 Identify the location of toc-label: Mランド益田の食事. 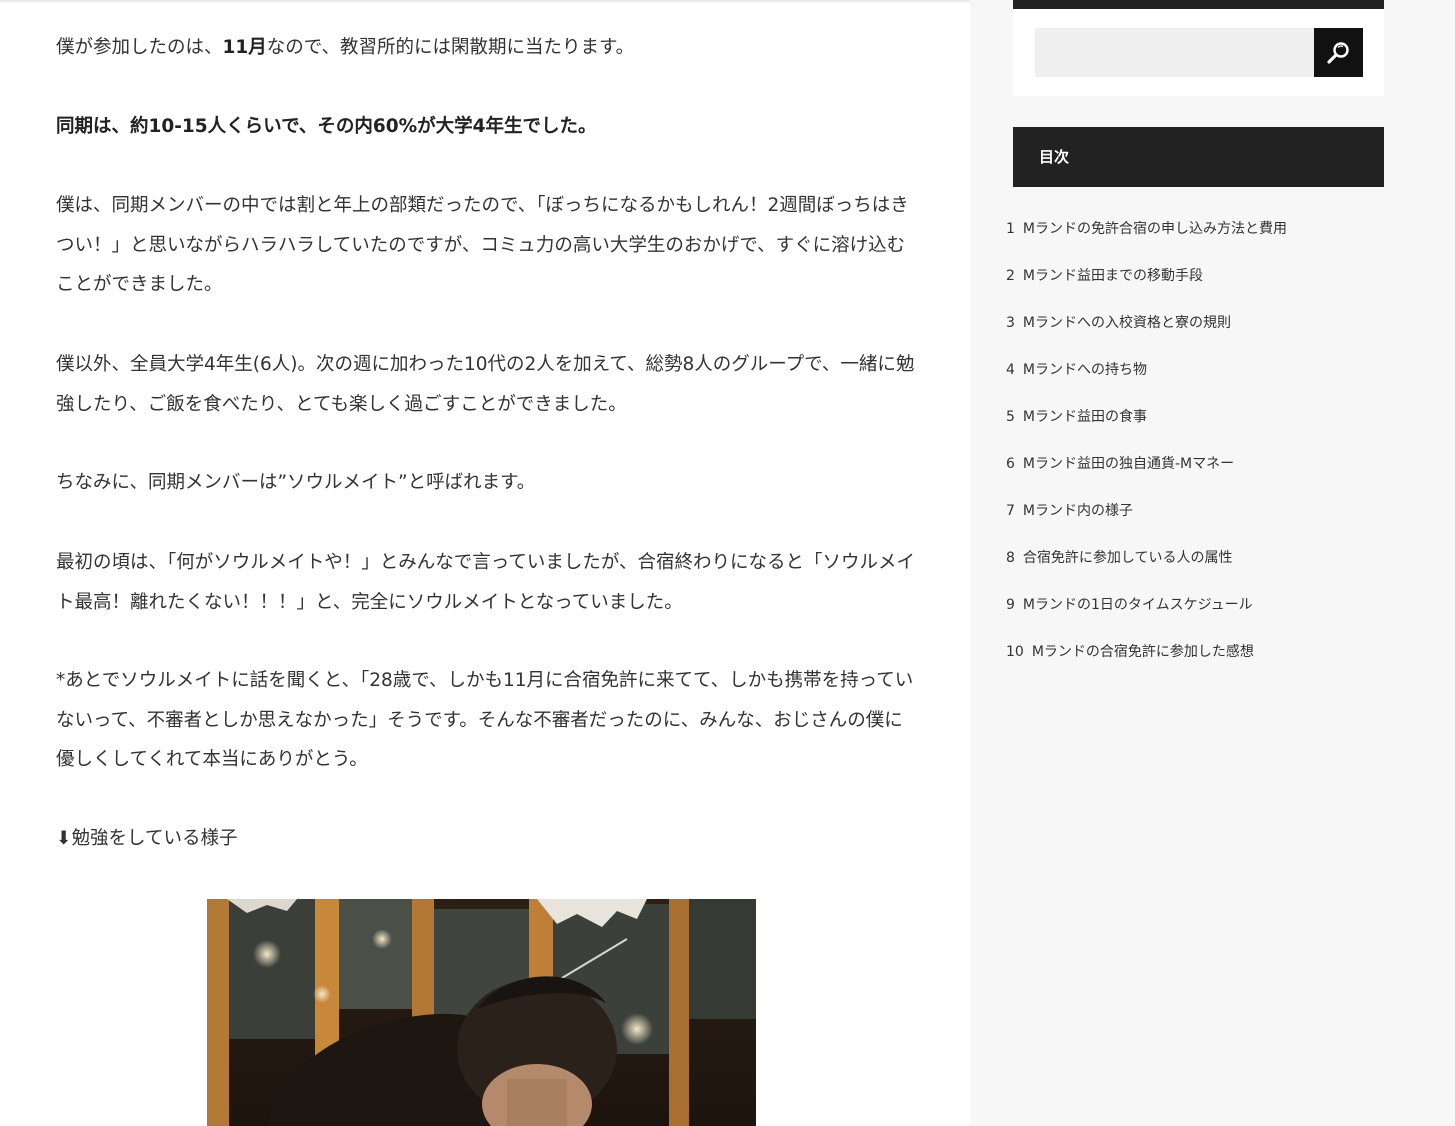
(1085, 417).